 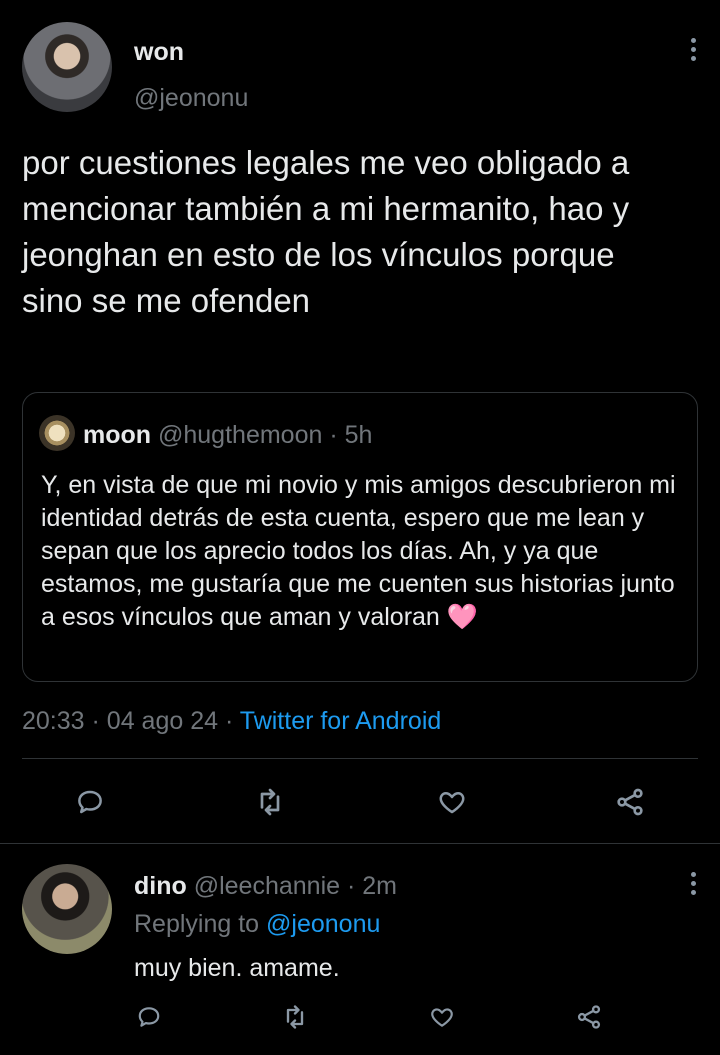 I want to click on reply-like-icon, so click(x=442, y=1017).